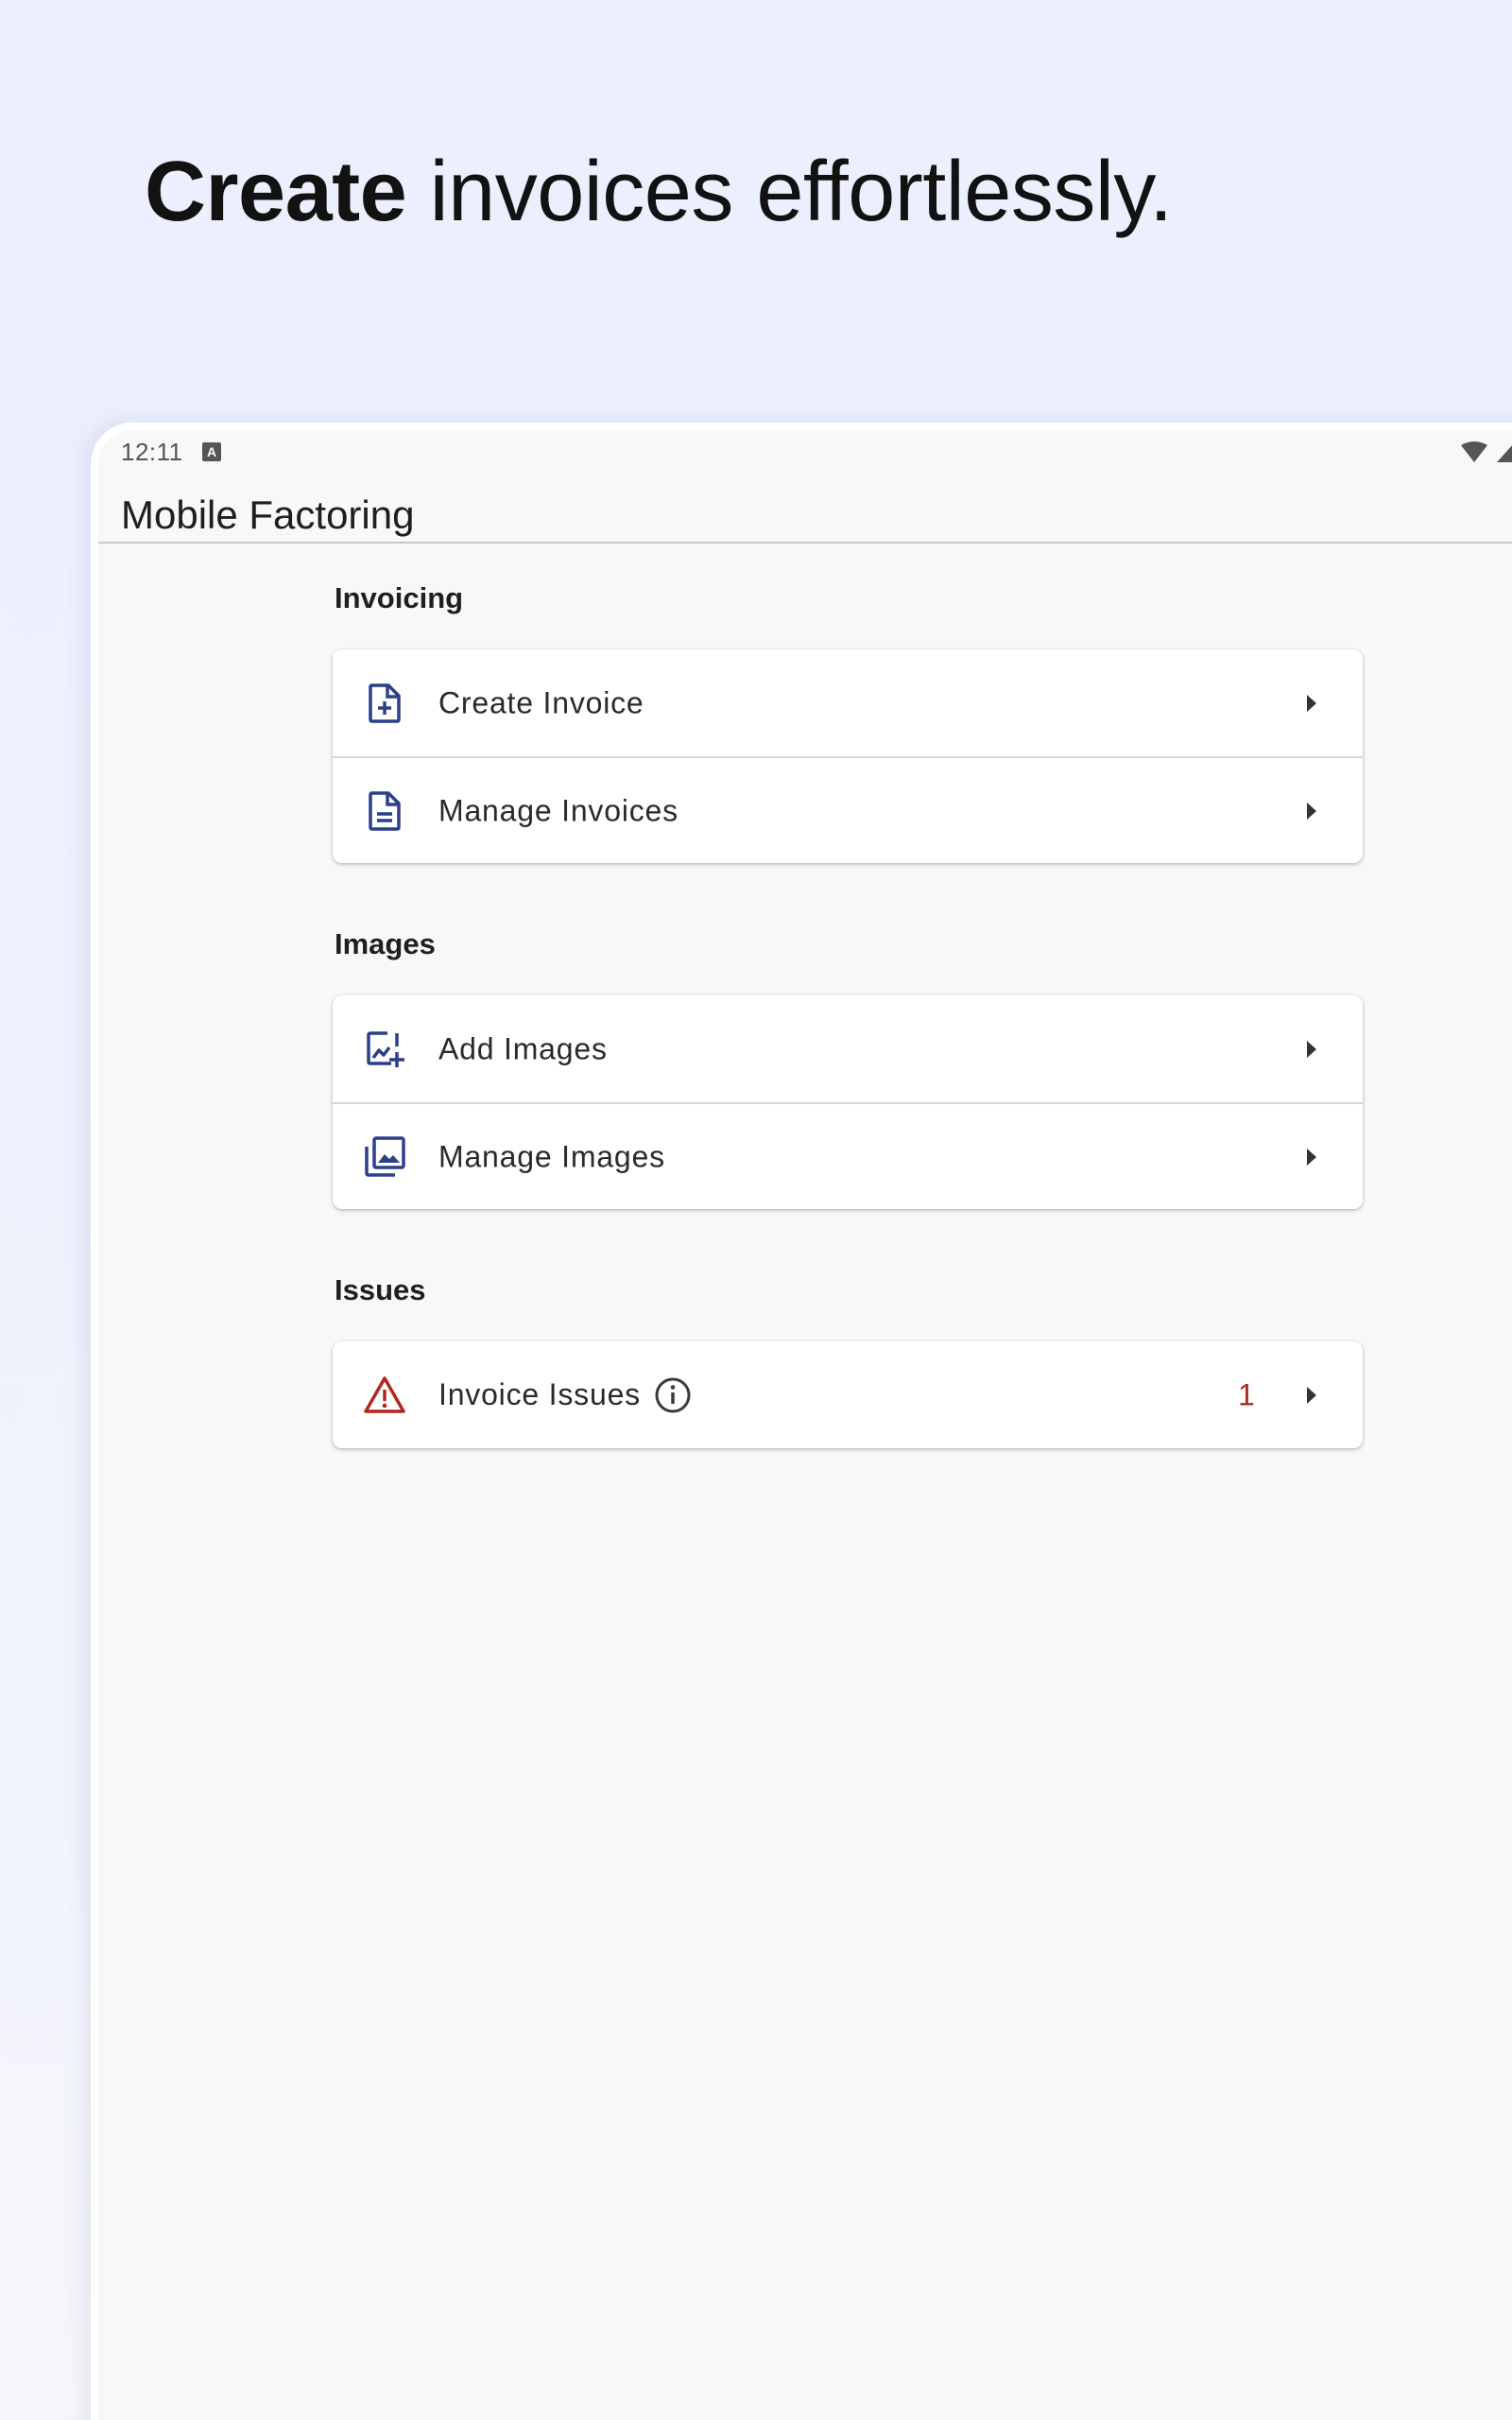  Describe the element at coordinates (848, 703) in the screenshot. I see `menu-item-create-invoice: Create Invoice` at that location.